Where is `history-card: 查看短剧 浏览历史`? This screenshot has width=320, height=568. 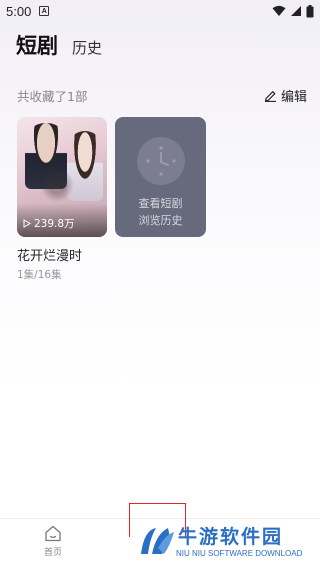 history-card: 查看短剧 浏览历史 is located at coordinates (160, 177).